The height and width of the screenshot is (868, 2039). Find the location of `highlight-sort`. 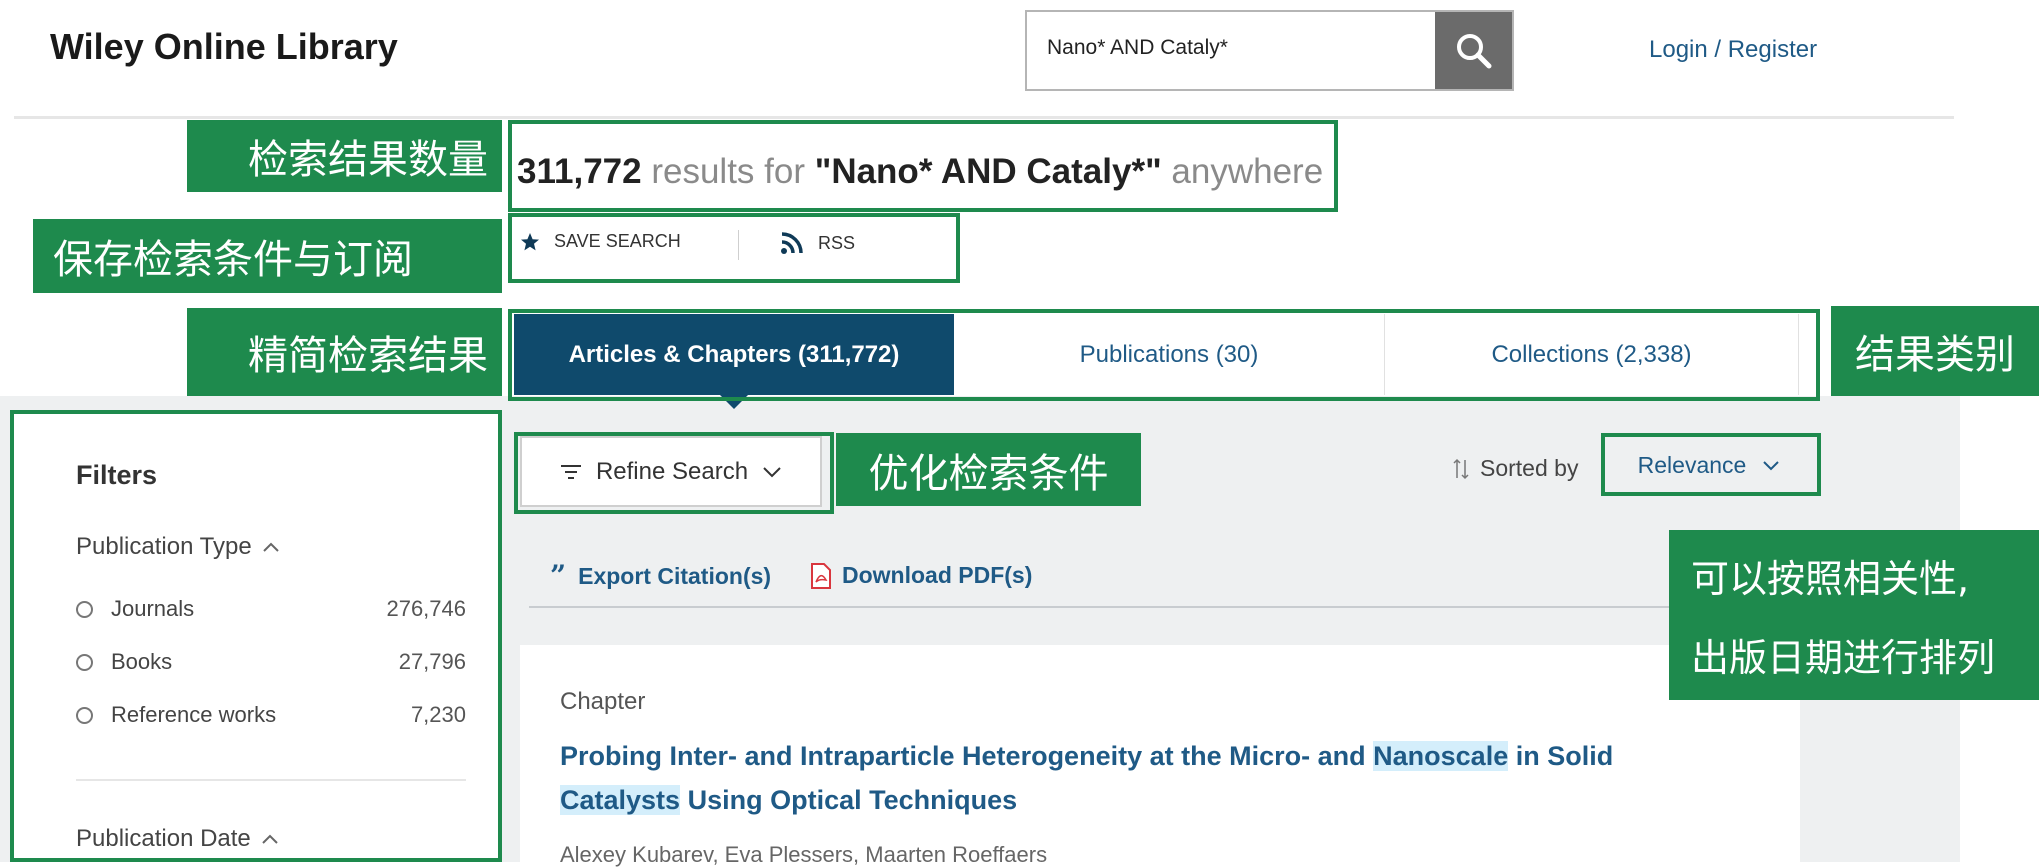

highlight-sort is located at coordinates (1711, 464).